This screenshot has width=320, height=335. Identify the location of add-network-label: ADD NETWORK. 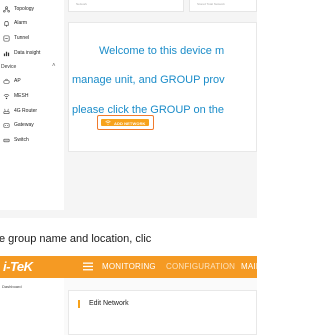
(130, 123).